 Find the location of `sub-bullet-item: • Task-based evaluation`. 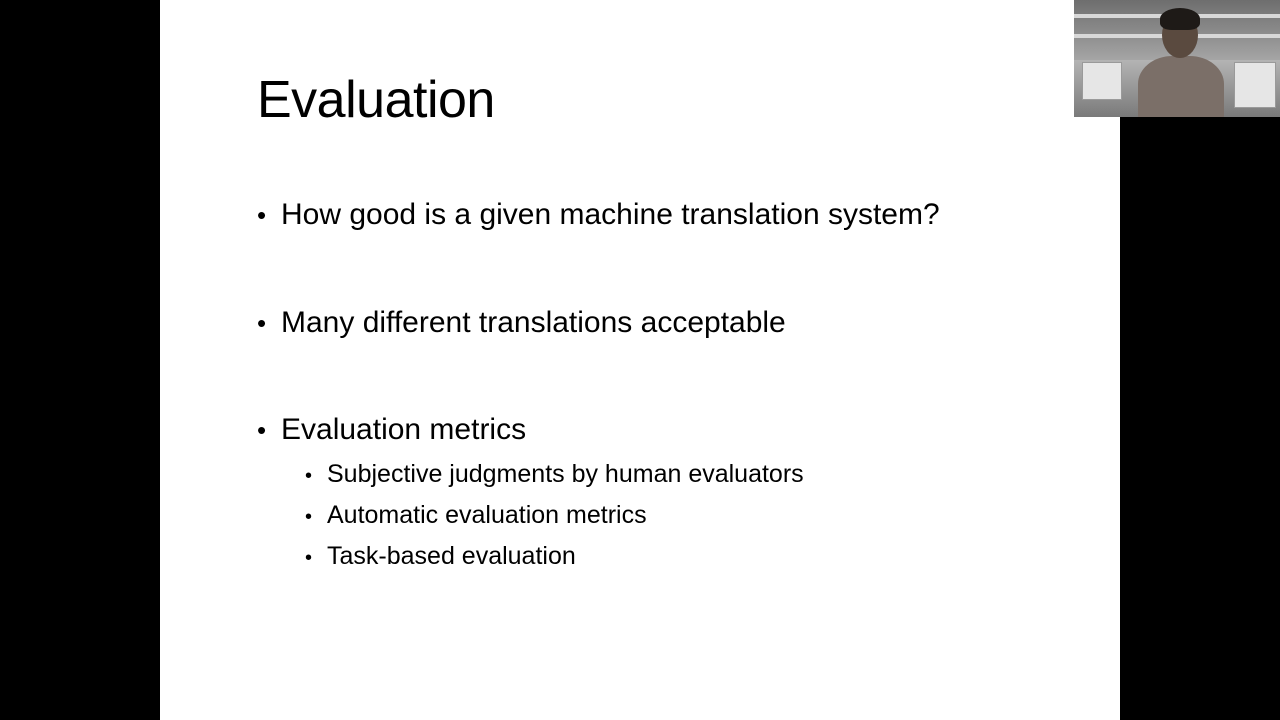

sub-bullet-item: • Task-based evaluation is located at coordinates (440, 557).